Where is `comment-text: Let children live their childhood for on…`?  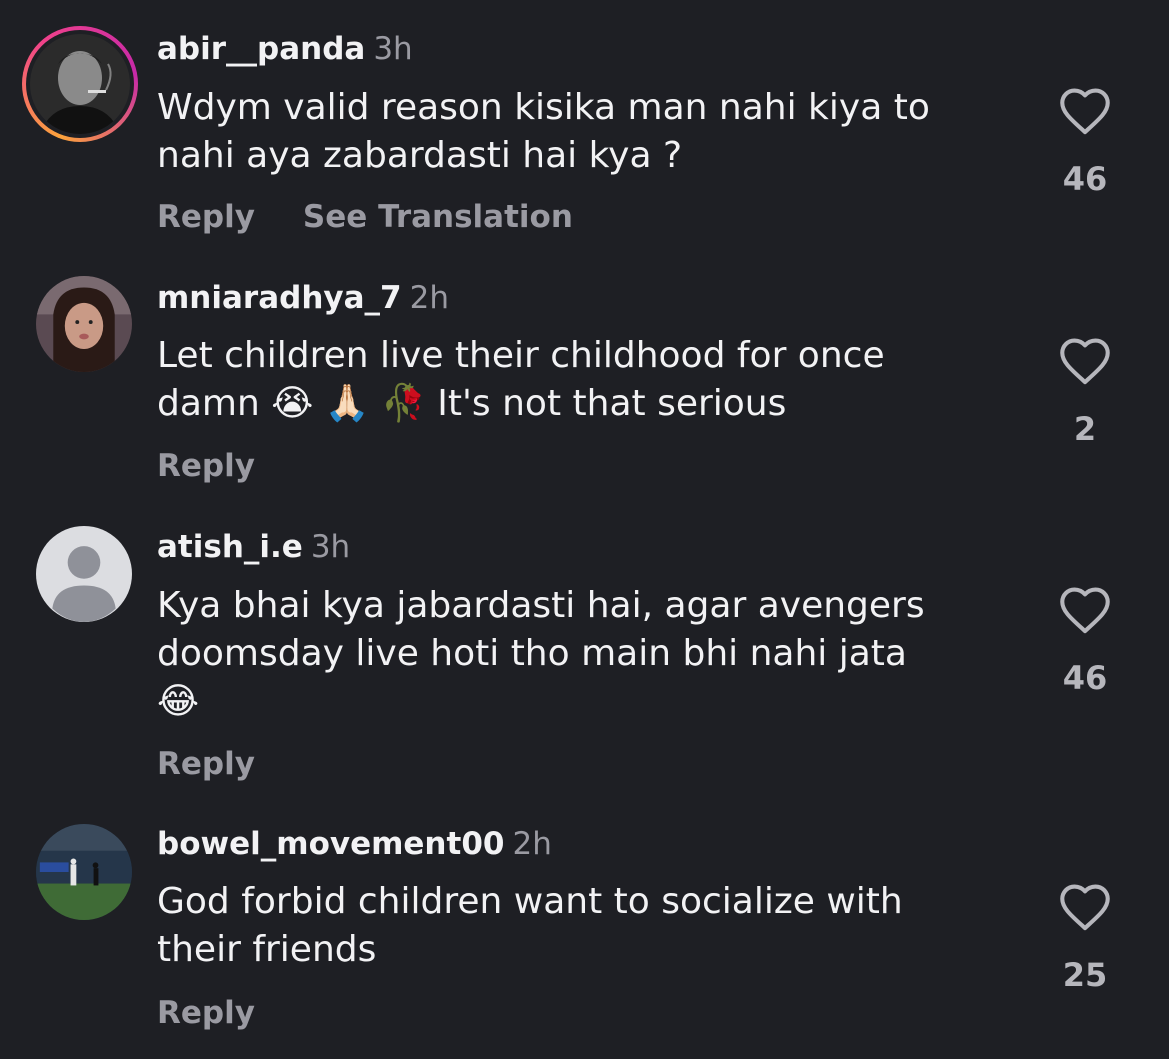
comment-text: Let children live their childhood for on… is located at coordinates (521, 379).